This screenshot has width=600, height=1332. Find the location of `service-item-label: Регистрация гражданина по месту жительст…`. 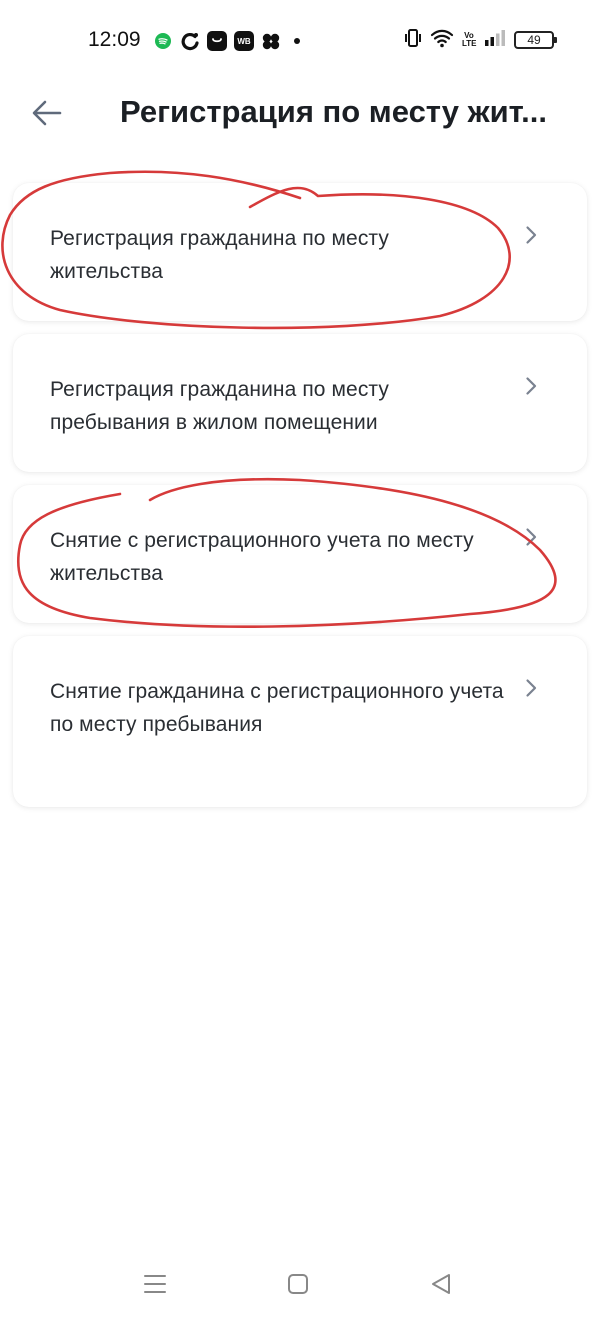

service-item-label: Регистрация гражданина по месту жительст… is located at coordinates (219, 255).